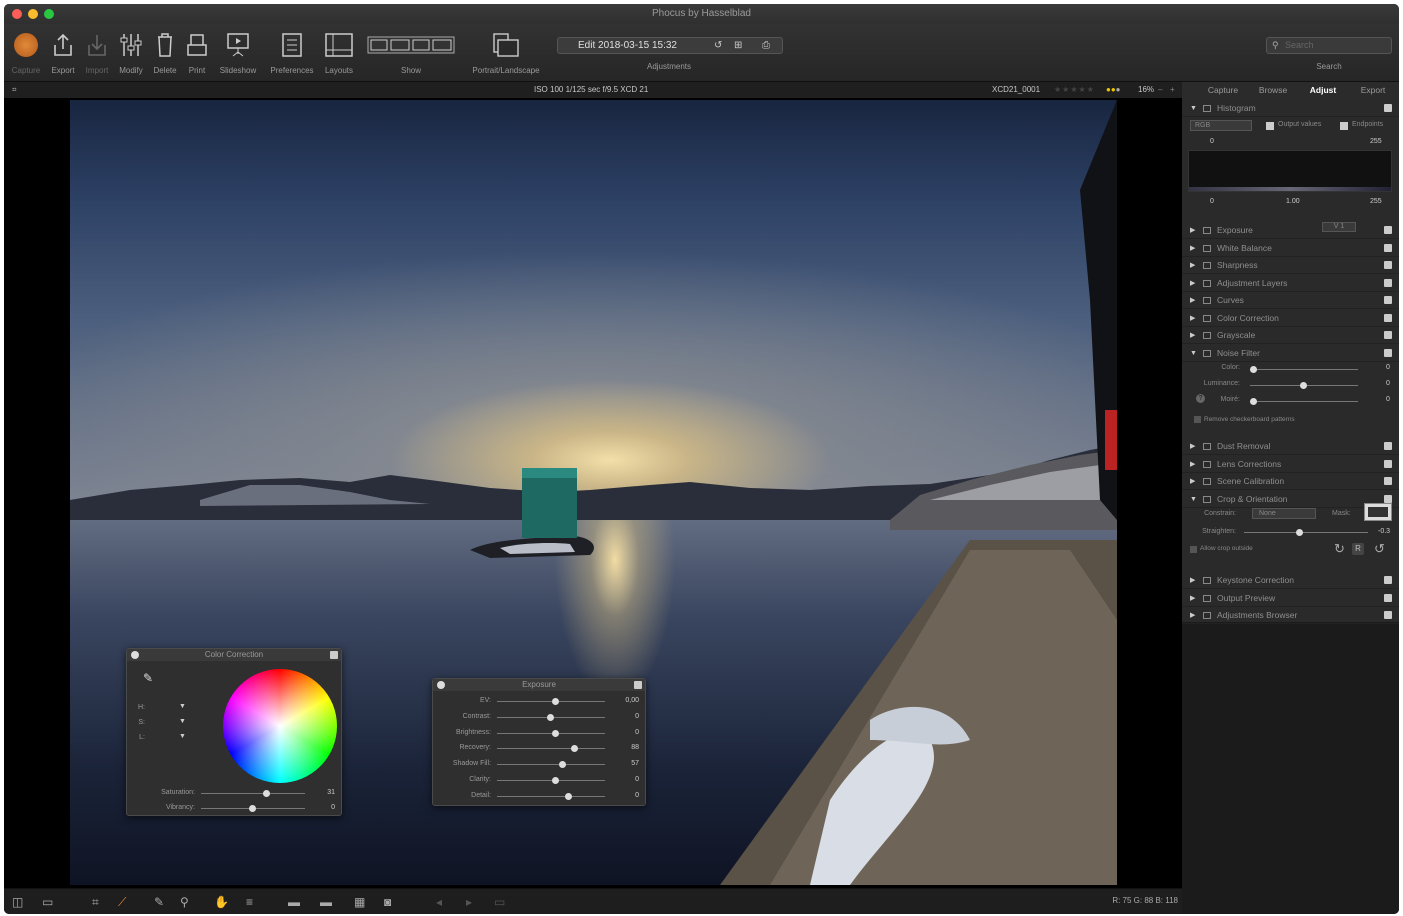 The width and height of the screenshot is (1403, 916). I want to click on crop-tool-icon: ⌗, so click(95, 902).